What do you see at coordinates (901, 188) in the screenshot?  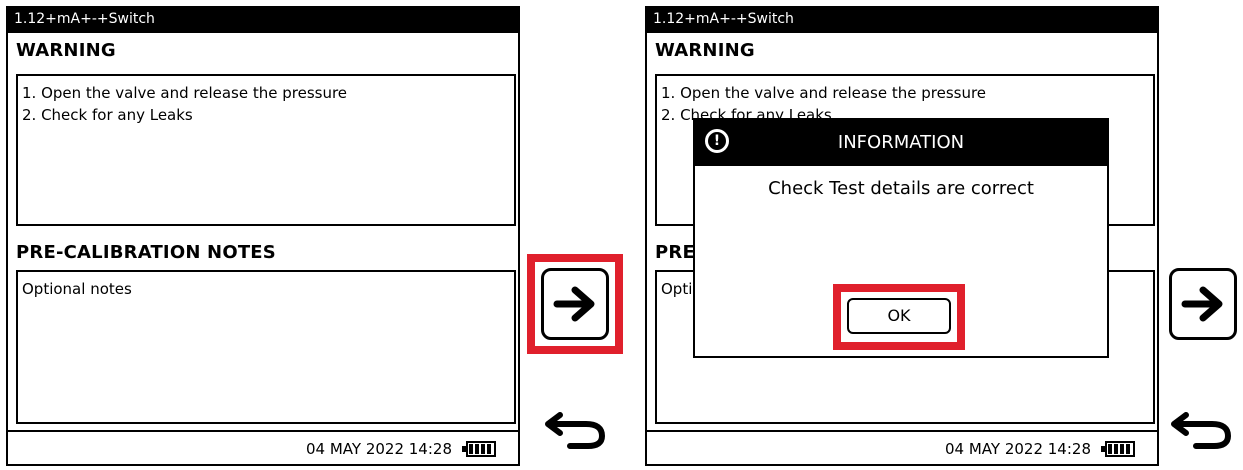 I see `dialog-message: Check Test details are correct` at bounding box center [901, 188].